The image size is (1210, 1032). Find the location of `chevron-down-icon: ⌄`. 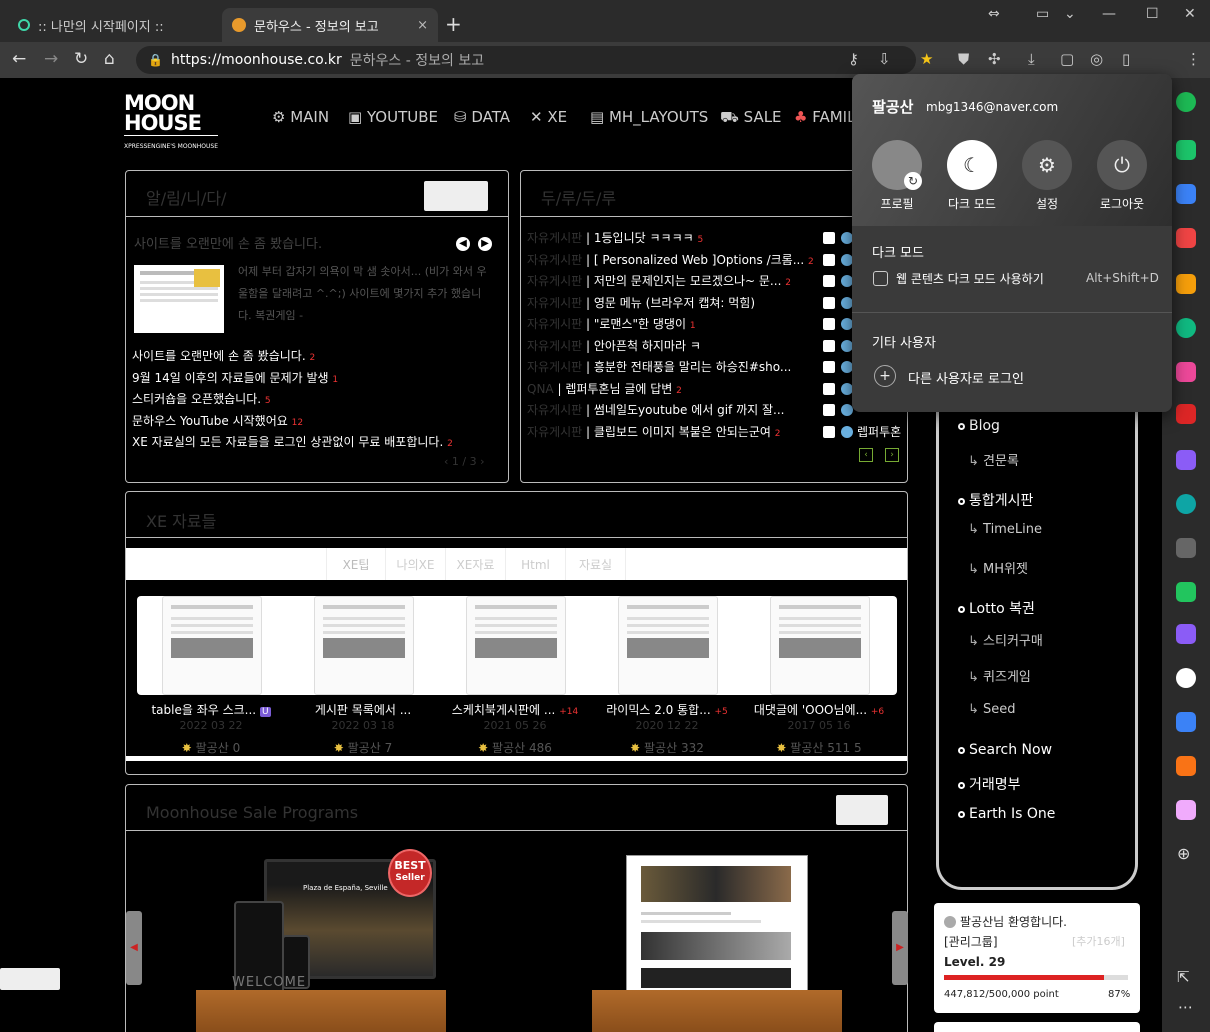

chevron-down-icon: ⌄ is located at coordinates (1070, 14).